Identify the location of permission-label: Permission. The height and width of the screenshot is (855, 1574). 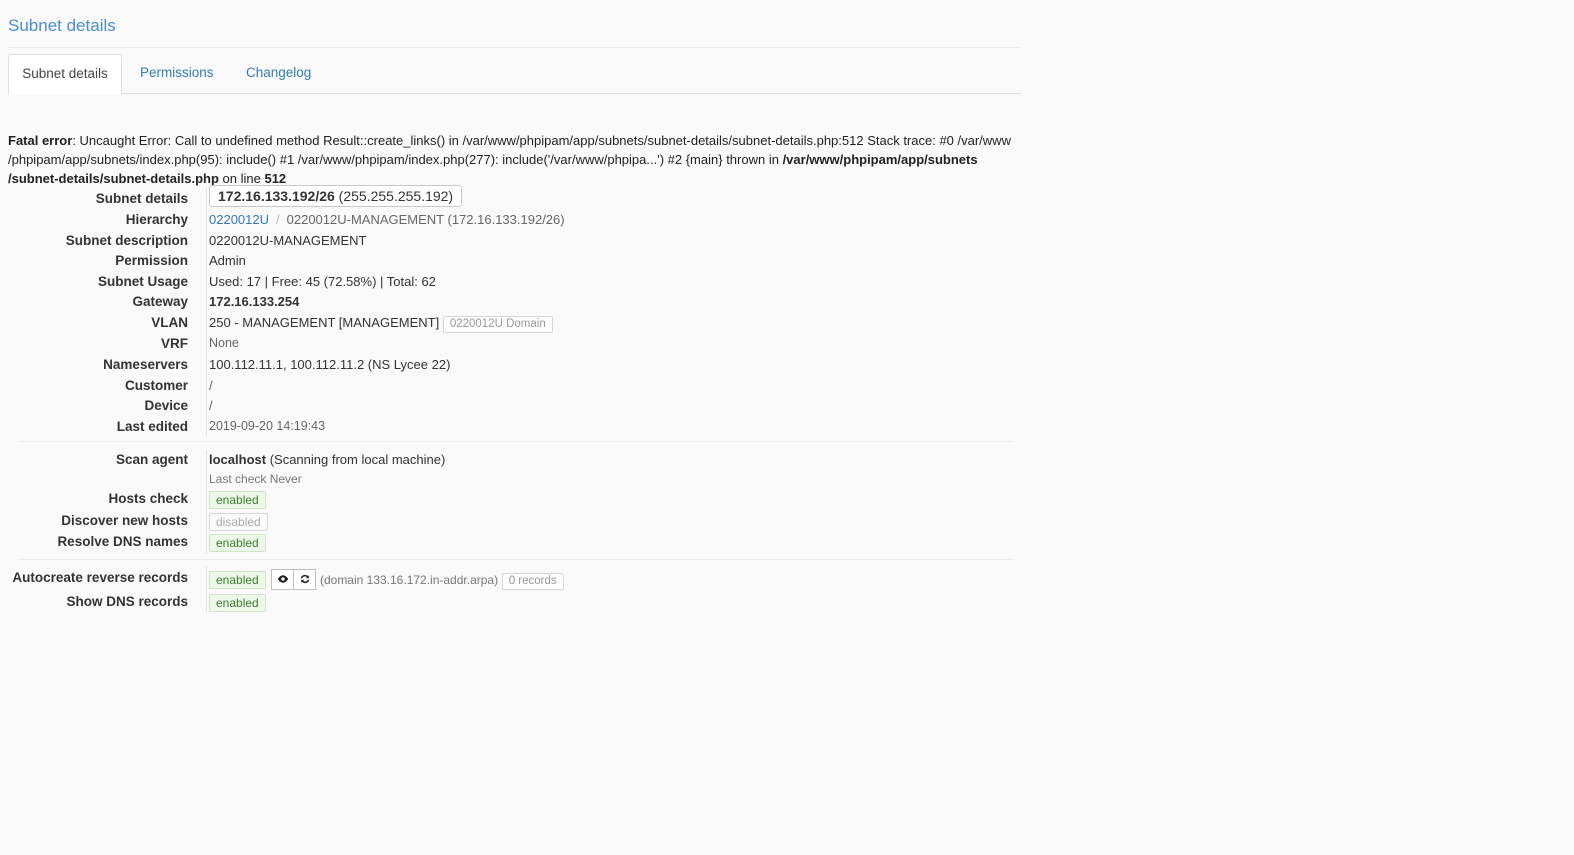
(151, 260).